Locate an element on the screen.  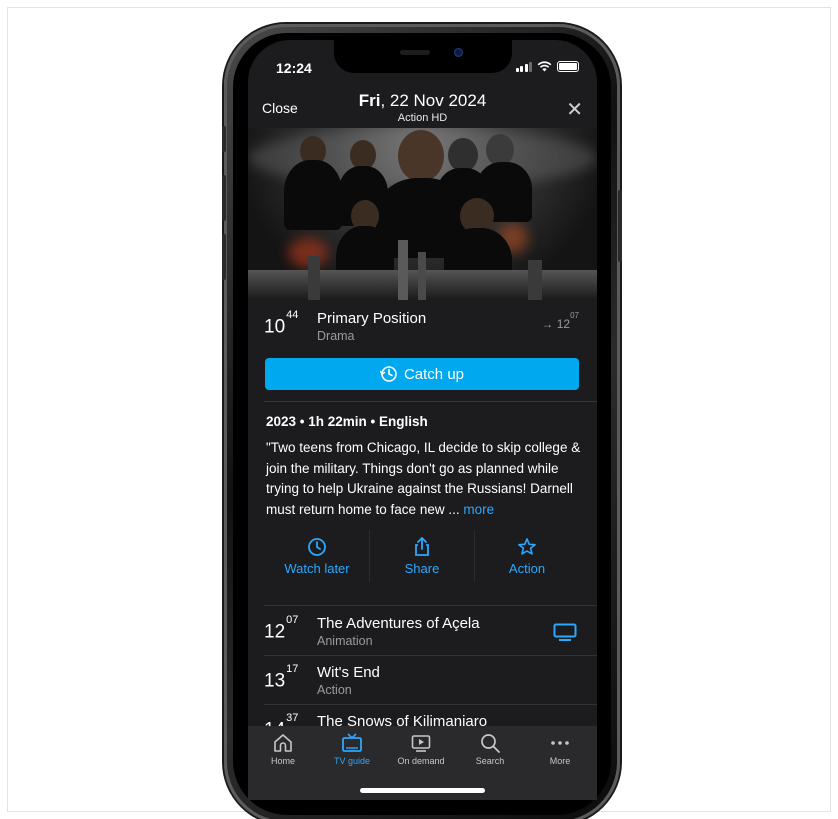
schedule-title: The Adventures of Açela is located at coordinates (398, 623).